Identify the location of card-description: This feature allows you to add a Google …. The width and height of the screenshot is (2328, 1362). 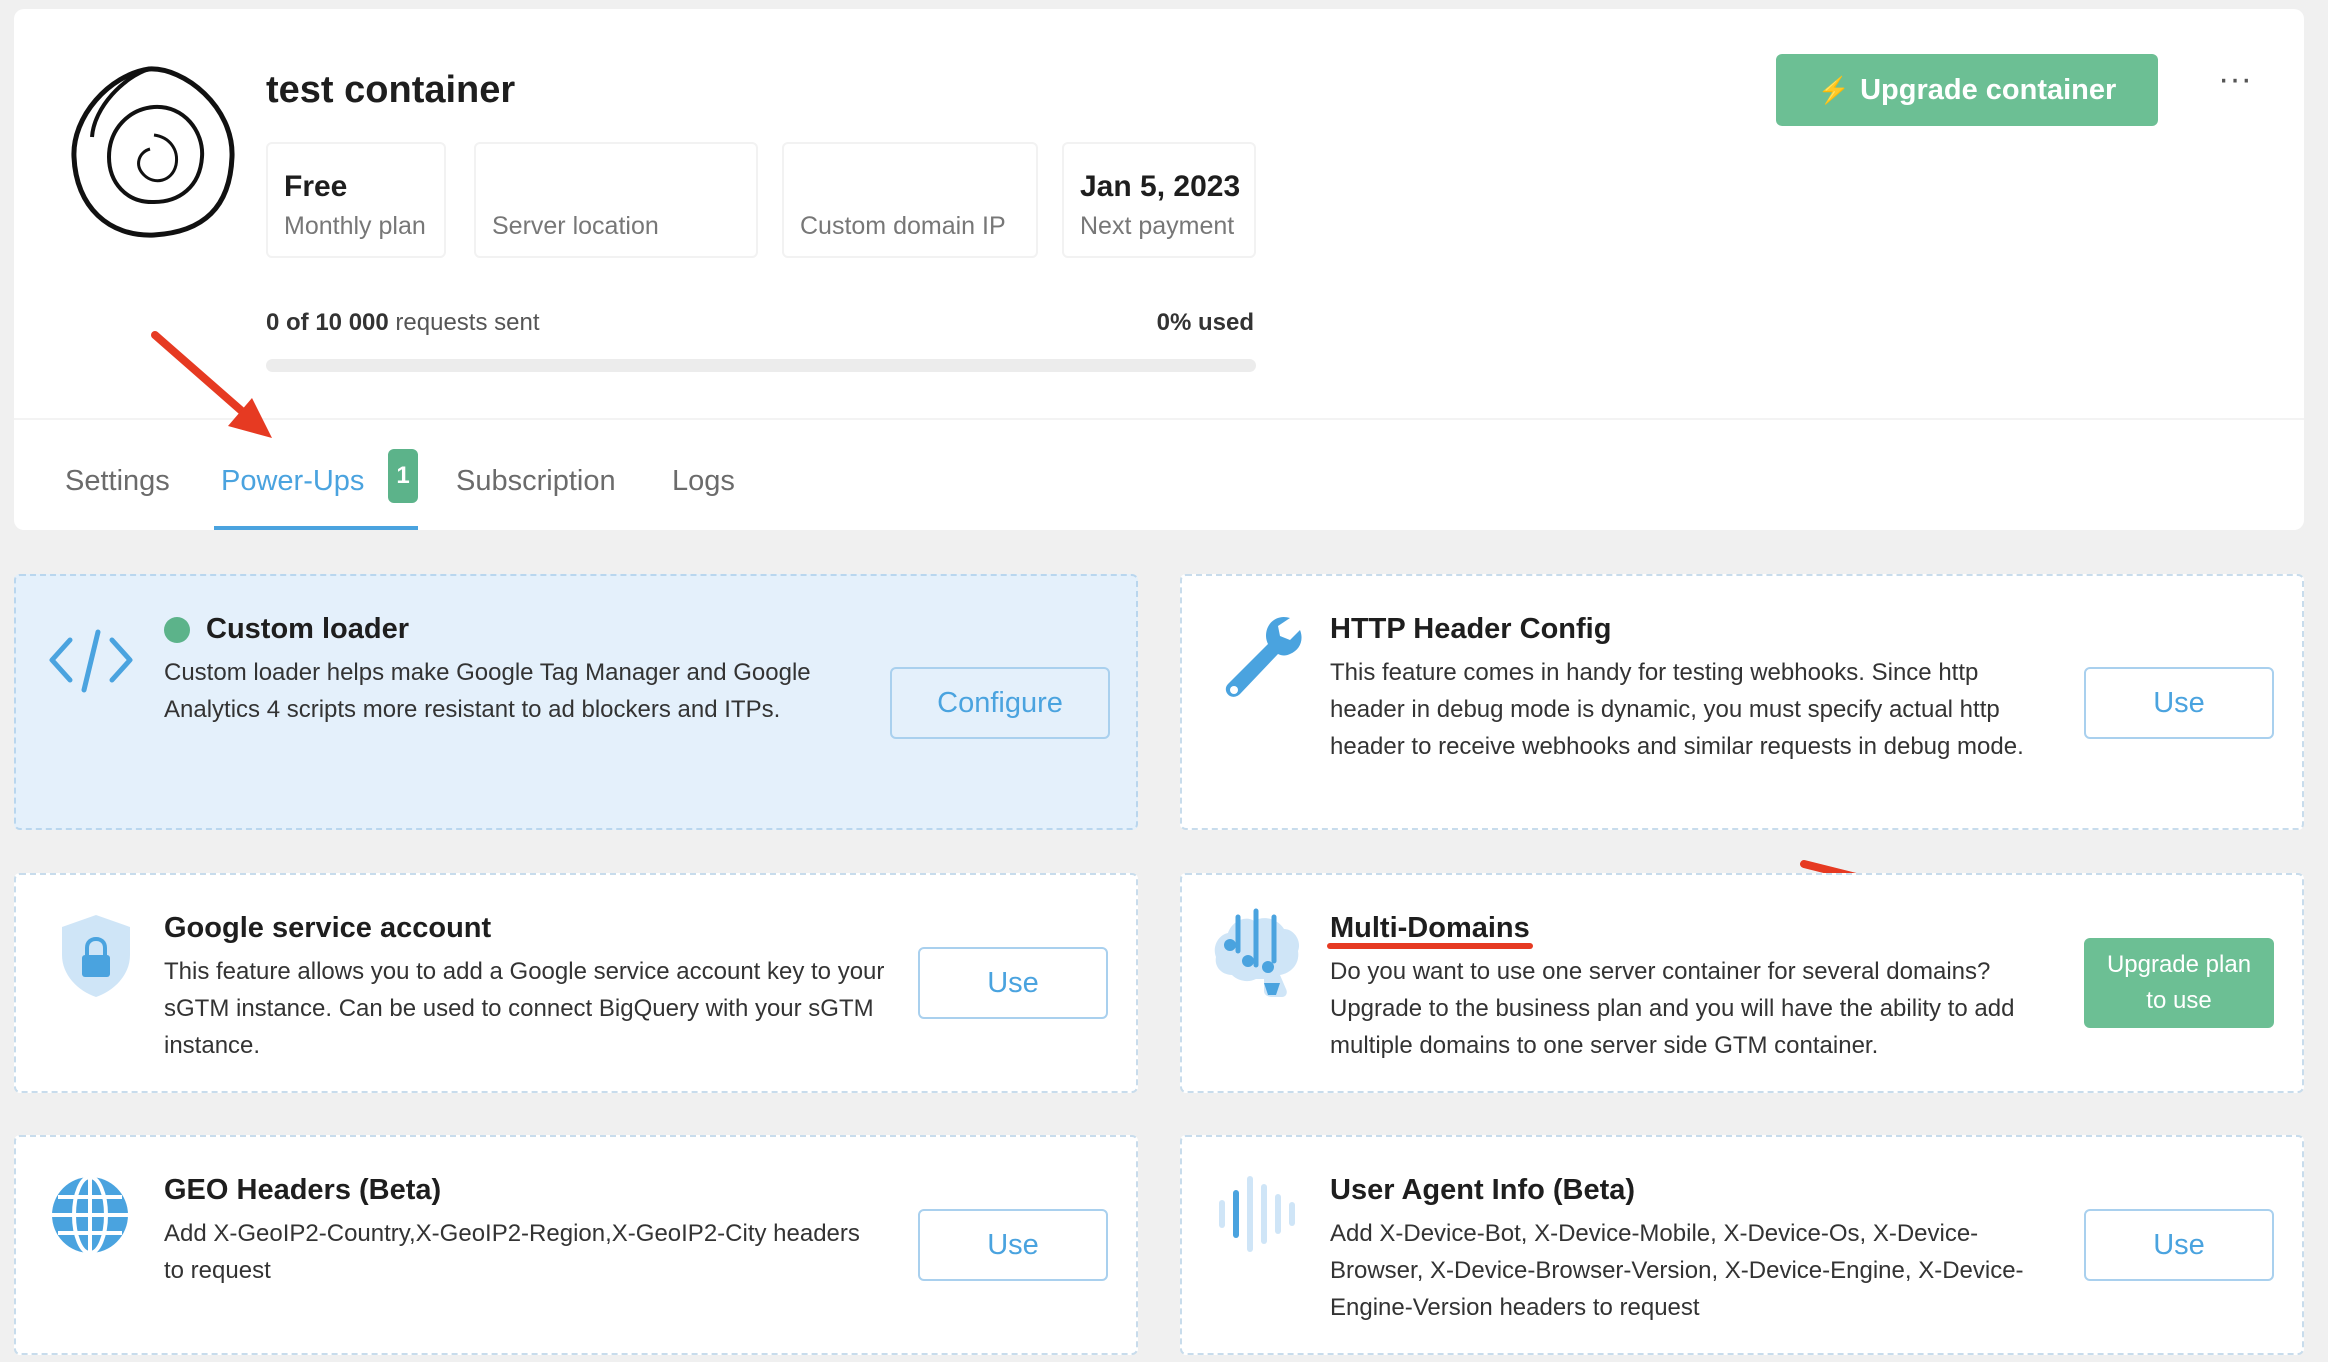
(524, 1008).